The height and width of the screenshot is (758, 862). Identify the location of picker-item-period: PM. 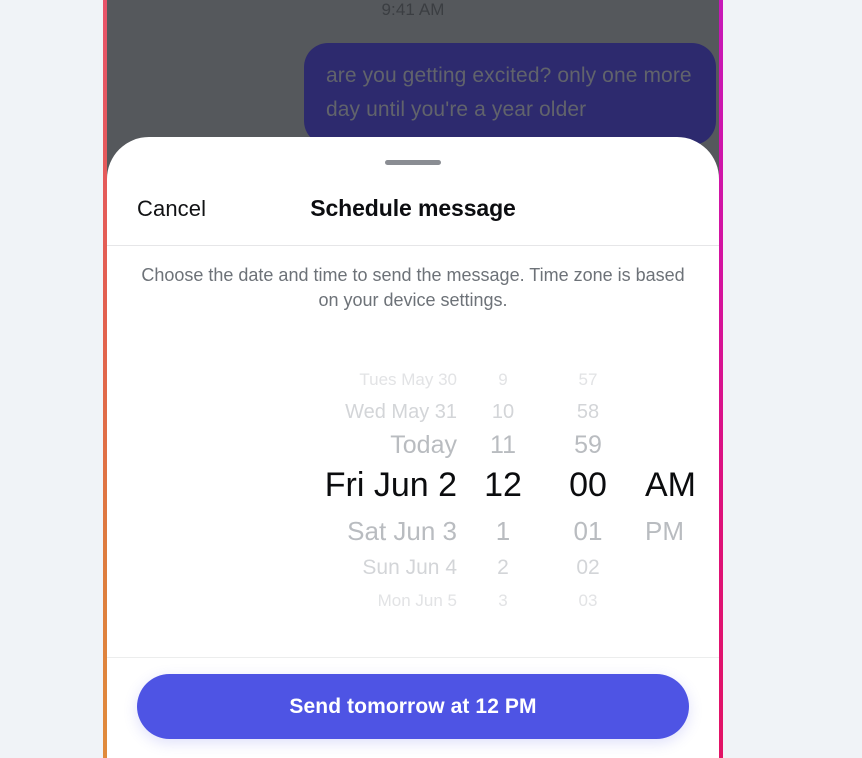
(660, 531).